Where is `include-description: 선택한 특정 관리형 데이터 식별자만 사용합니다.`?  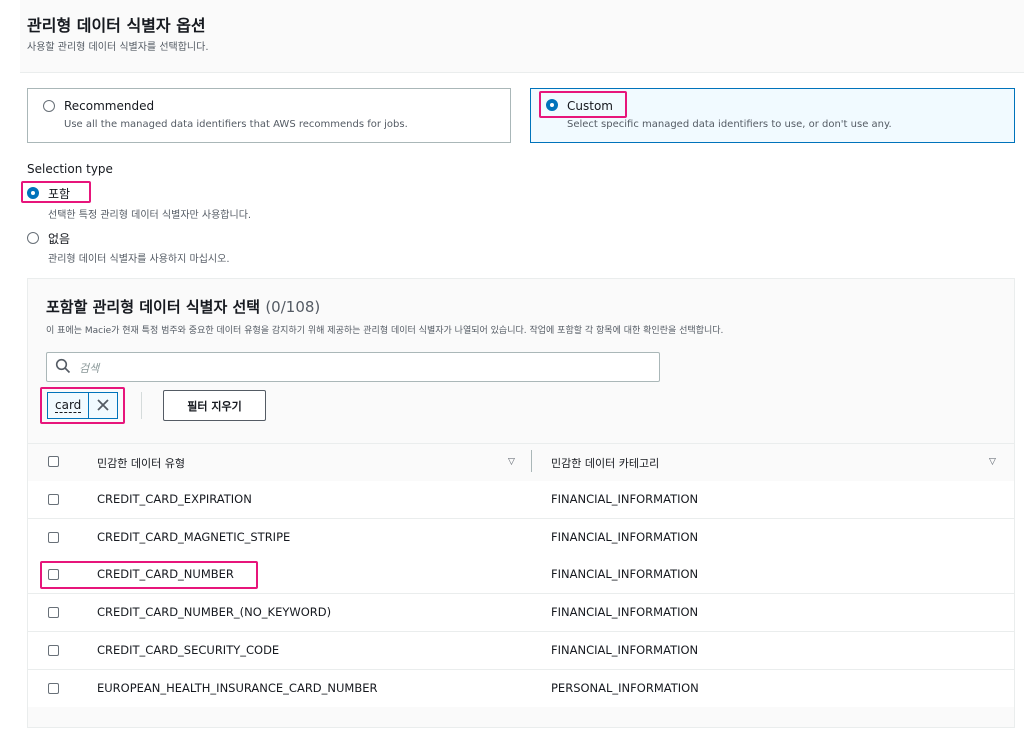 include-description: 선택한 특정 관리형 데이터 식별자만 사용합니다. is located at coordinates (150, 215).